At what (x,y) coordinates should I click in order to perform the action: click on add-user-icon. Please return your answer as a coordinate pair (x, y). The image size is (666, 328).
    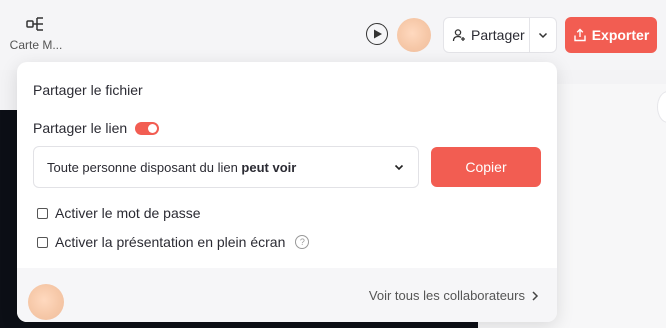
    Looking at the image, I should click on (458, 35).